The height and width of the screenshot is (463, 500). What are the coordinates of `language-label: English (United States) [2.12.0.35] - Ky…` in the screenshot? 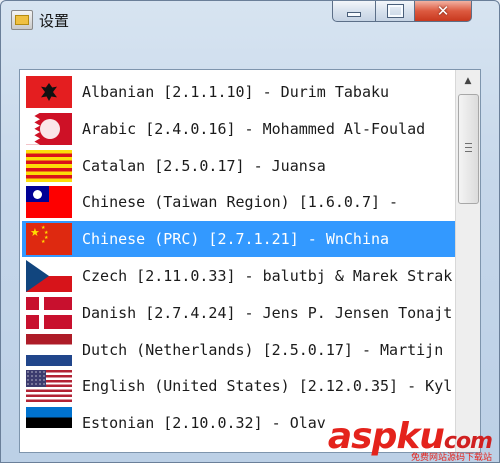 It's located at (267, 386).